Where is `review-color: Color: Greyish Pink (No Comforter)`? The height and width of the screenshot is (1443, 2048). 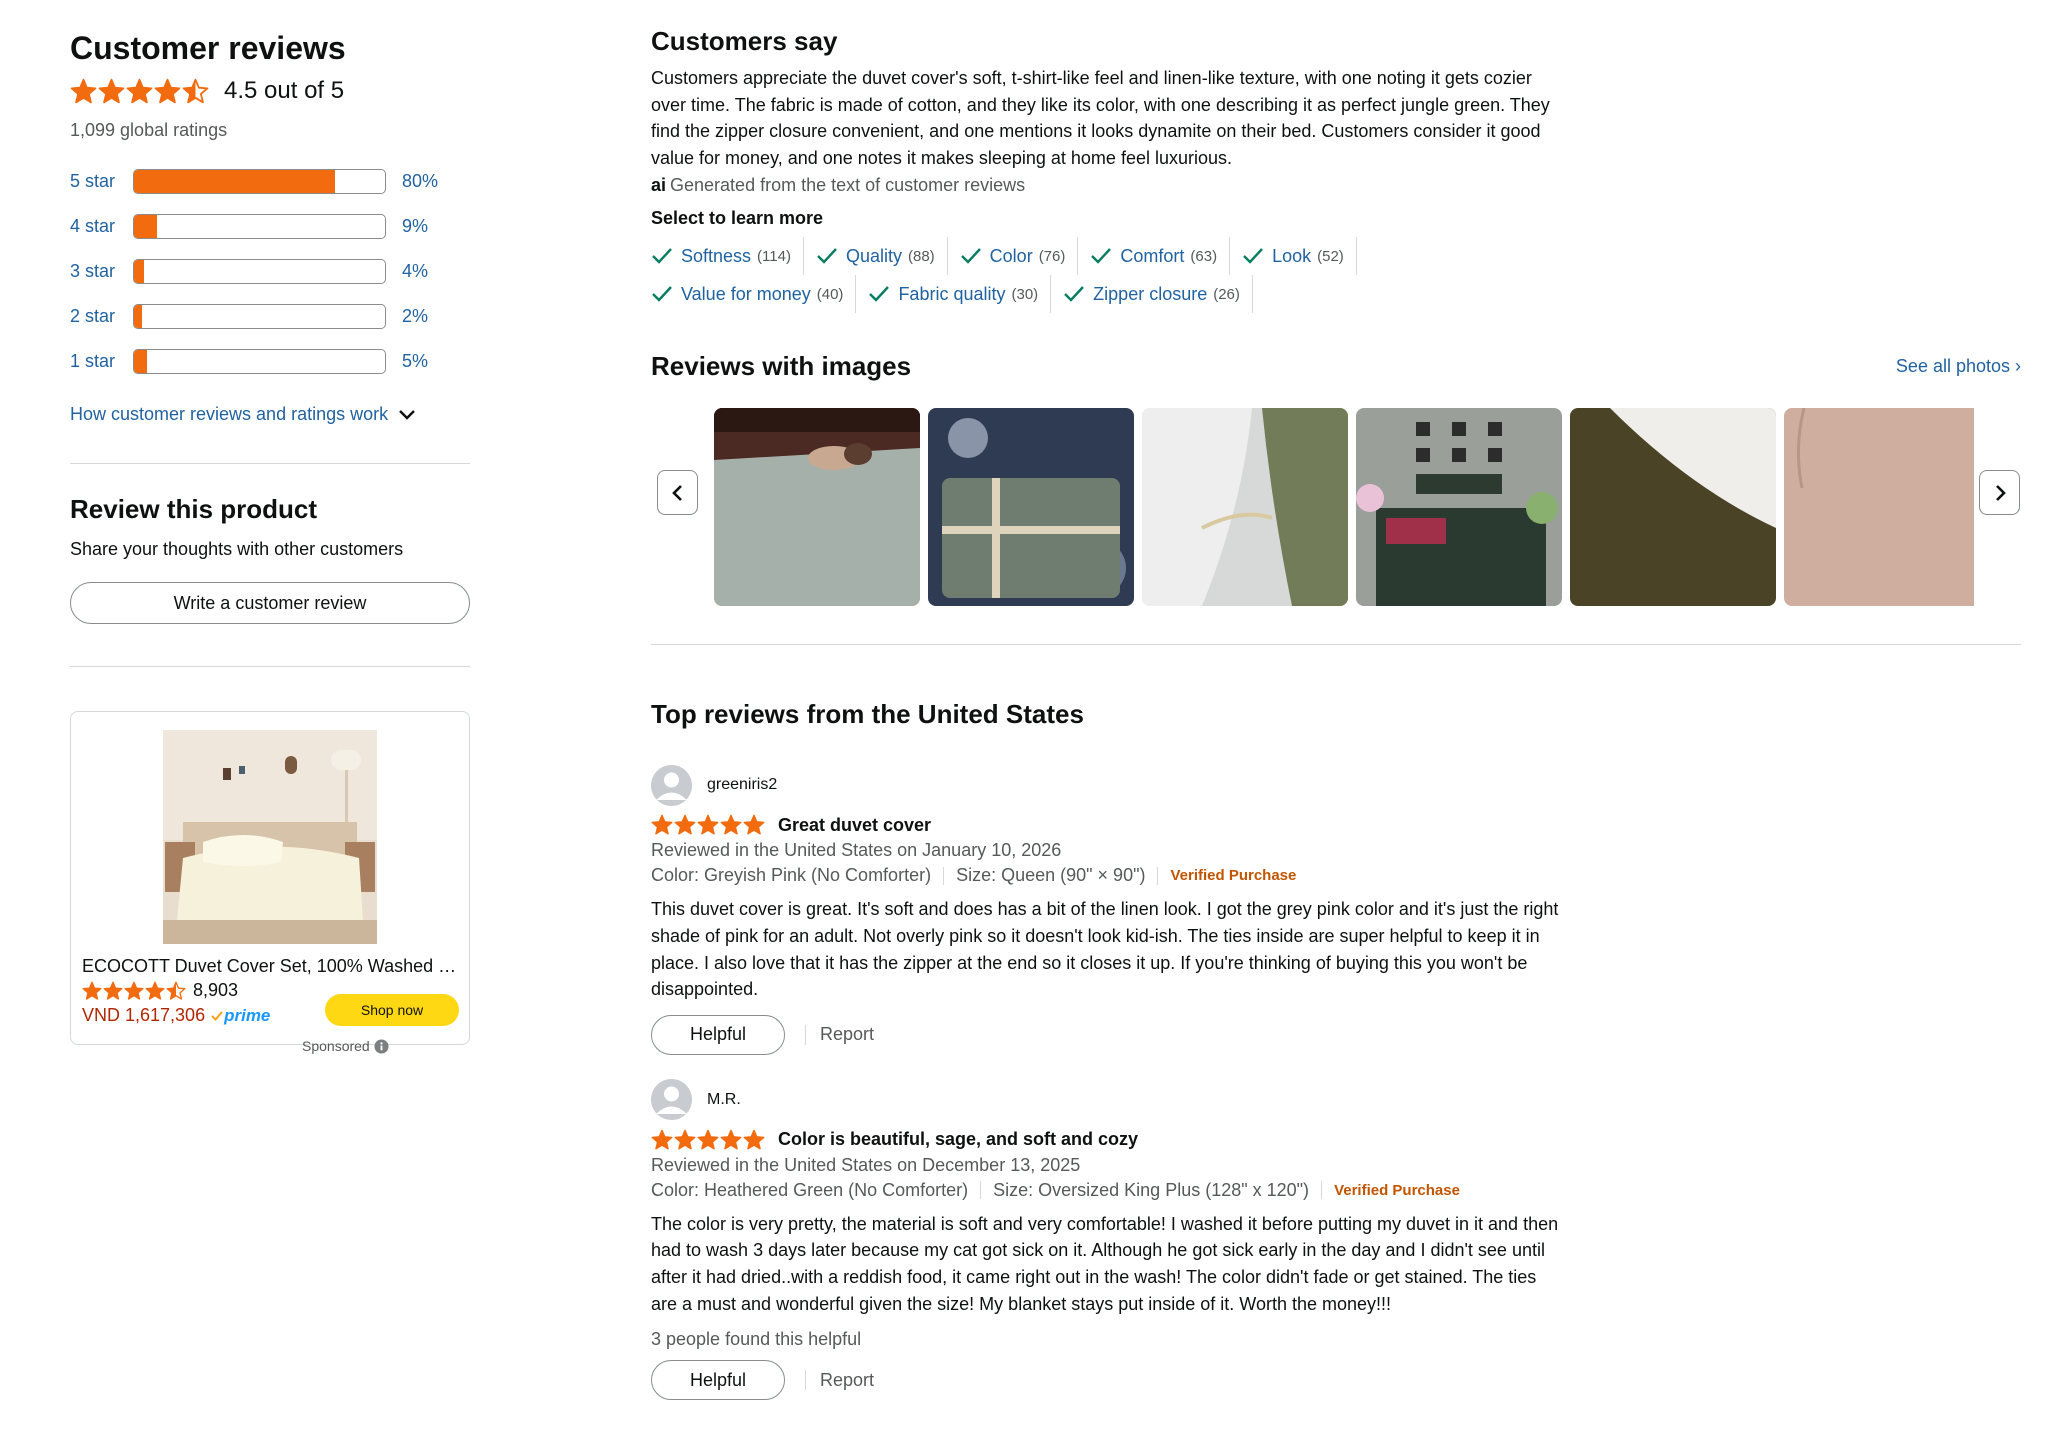
review-color: Color: Greyish Pink (No Comforter) is located at coordinates (791, 875).